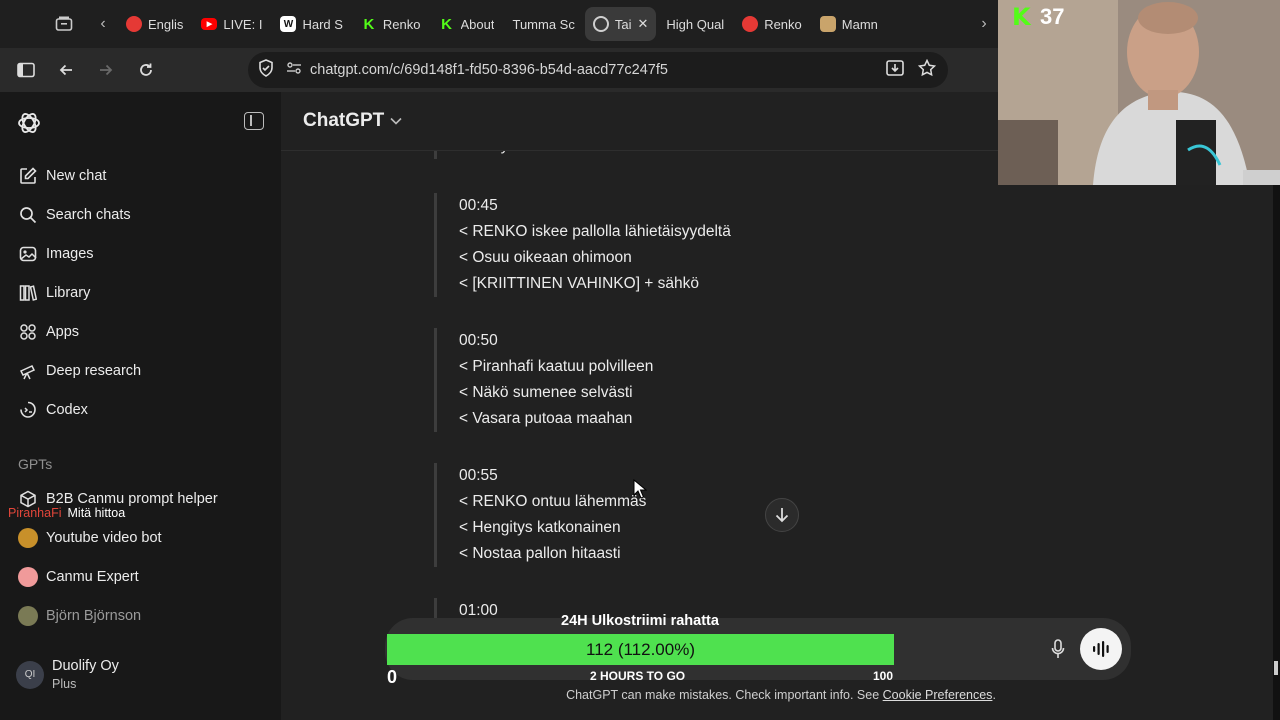 The height and width of the screenshot is (720, 1280). Describe the element at coordinates (141, 410) in the screenshot. I see `sidebar-item-codex: Codex` at that location.